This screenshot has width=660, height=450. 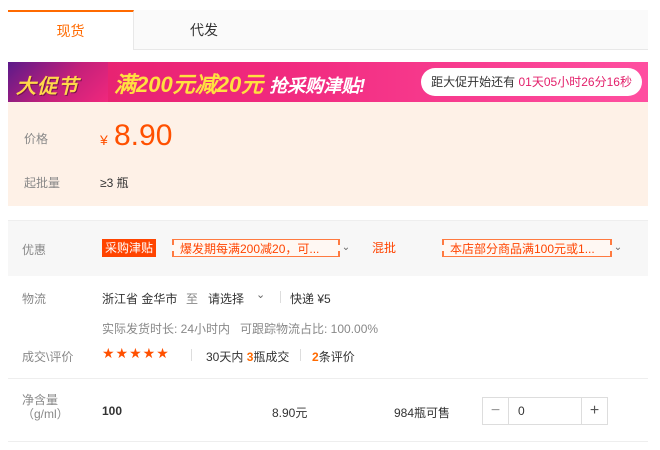 I want to click on banner-slogan-sub: 抢采购津贴!, so click(x=317, y=86).